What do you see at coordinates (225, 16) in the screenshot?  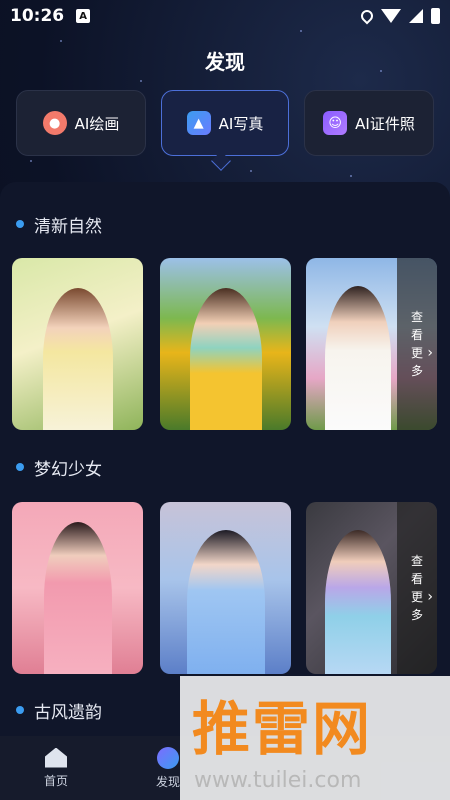 I see `status-bar: 10:26 A` at bounding box center [225, 16].